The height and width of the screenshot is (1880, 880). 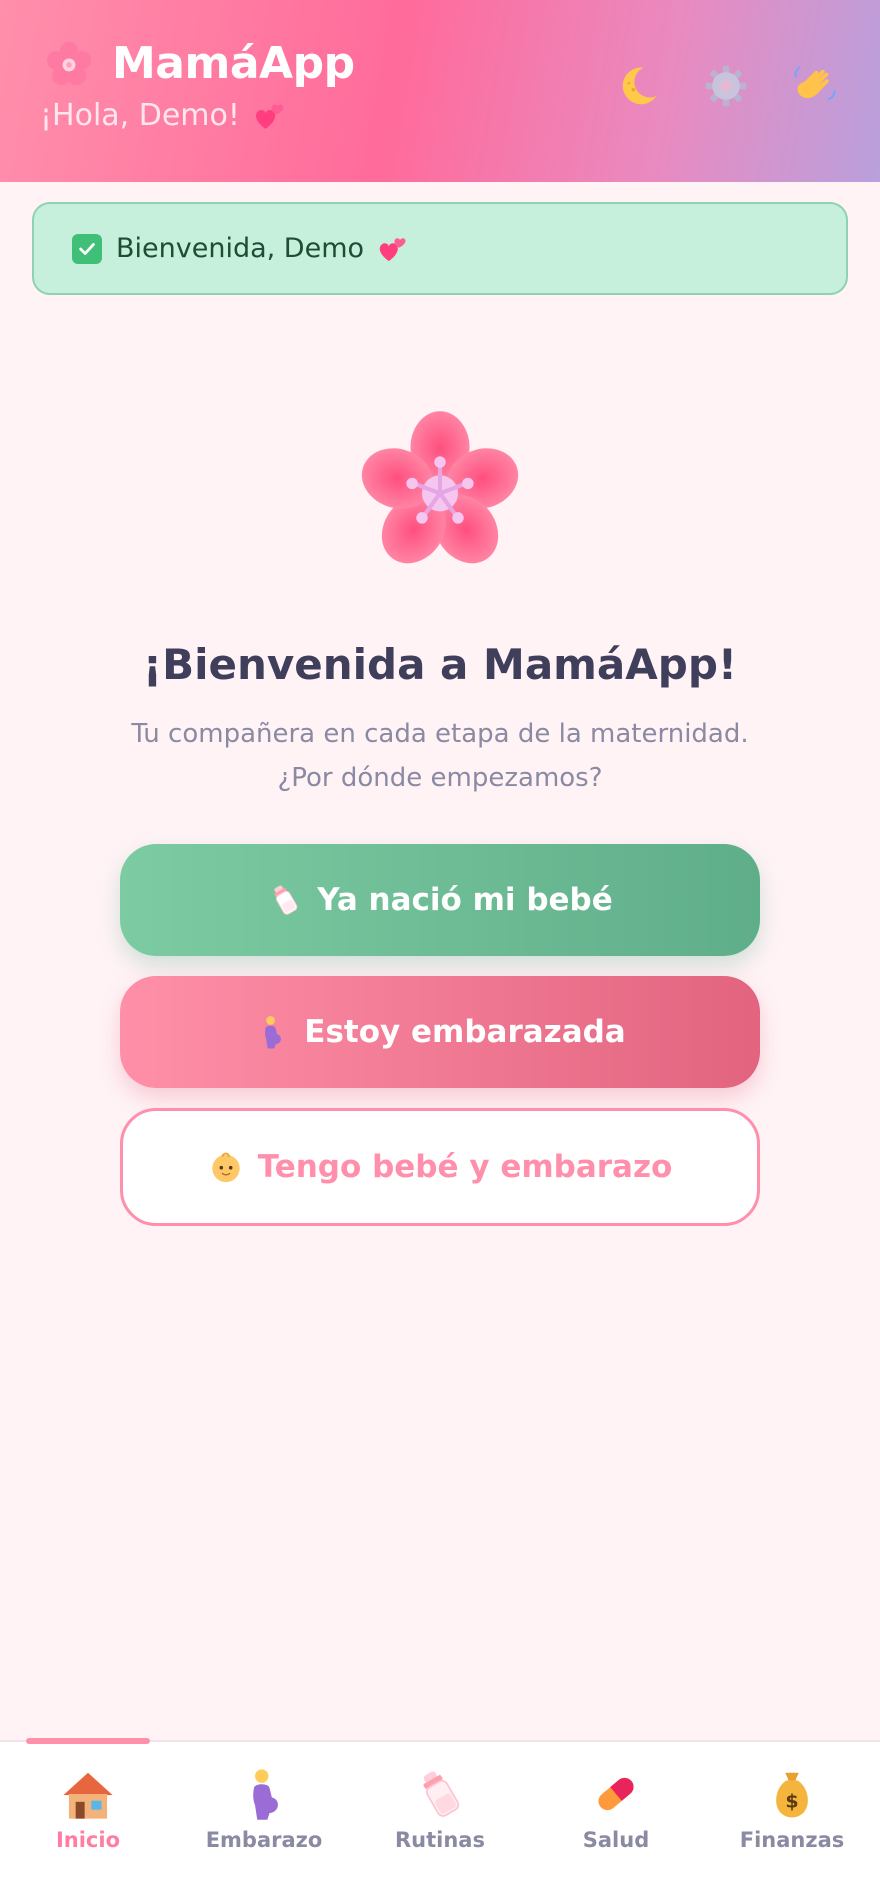 I want to click on greeting: ¡Hola, Demo!, so click(x=163, y=115).